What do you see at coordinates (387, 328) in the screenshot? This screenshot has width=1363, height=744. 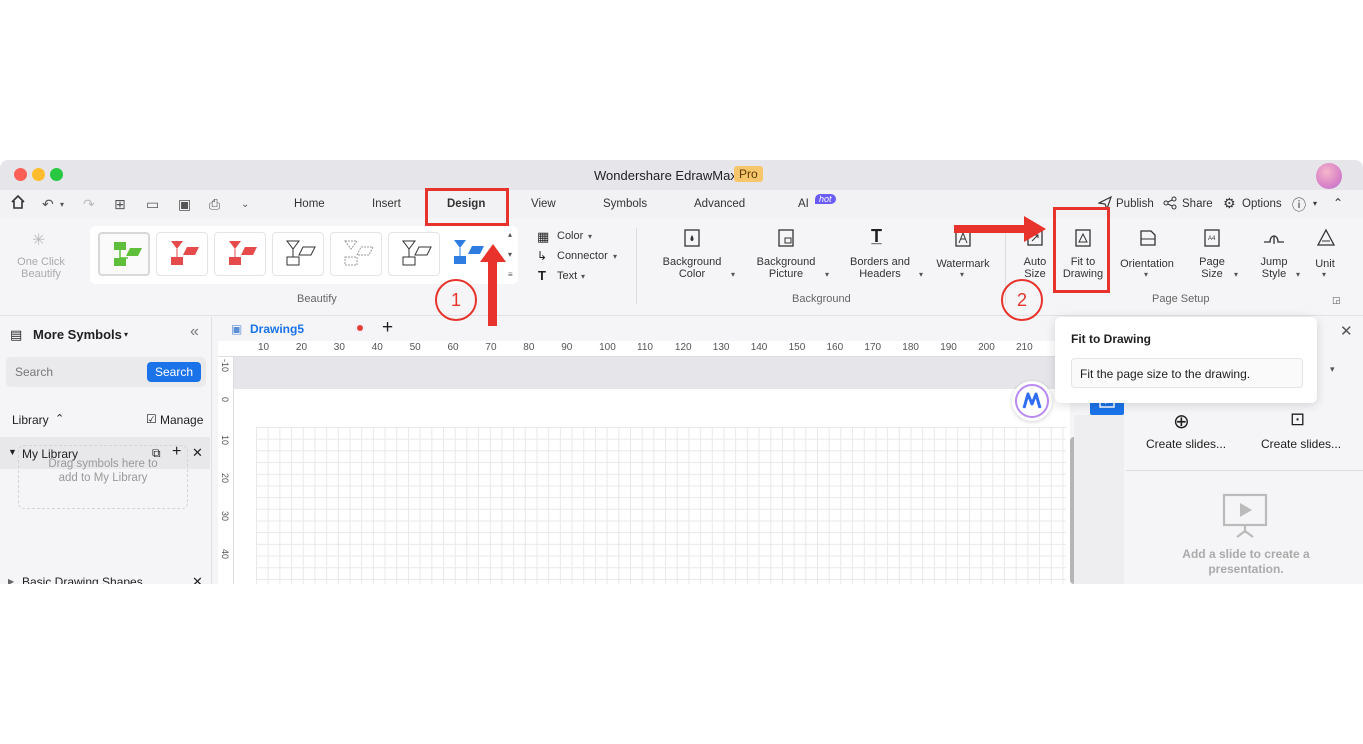 I see `add-tab-icon: +` at bounding box center [387, 328].